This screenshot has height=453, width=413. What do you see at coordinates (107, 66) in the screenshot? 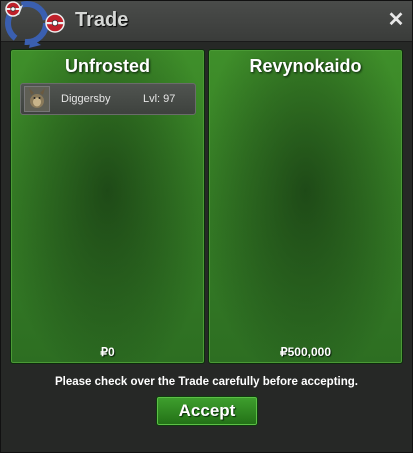
I see `panel-player-name: Unfrosted` at bounding box center [107, 66].